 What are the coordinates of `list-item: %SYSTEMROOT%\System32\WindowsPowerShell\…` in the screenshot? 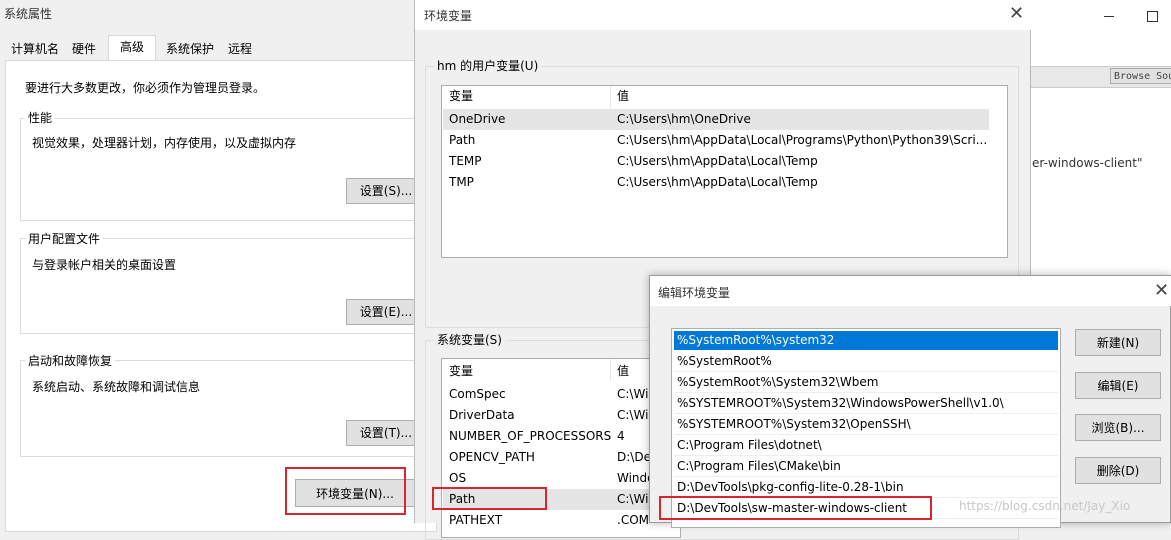 It's located at (840, 403).